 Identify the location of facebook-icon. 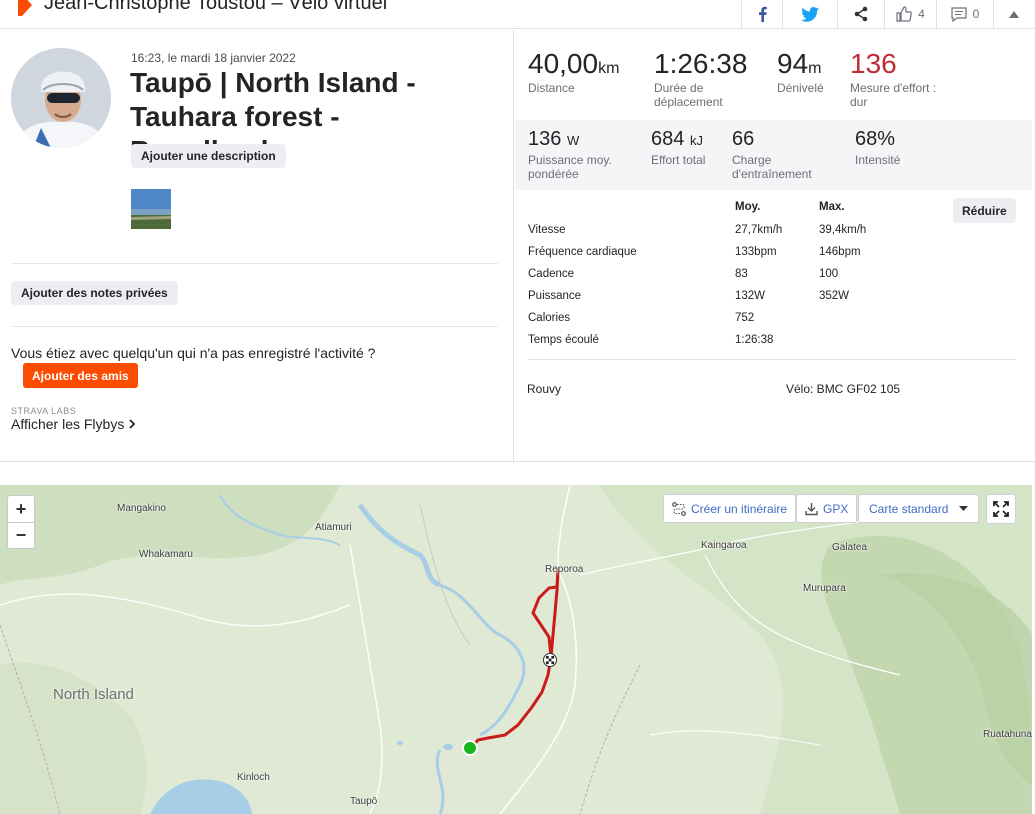
(763, 14).